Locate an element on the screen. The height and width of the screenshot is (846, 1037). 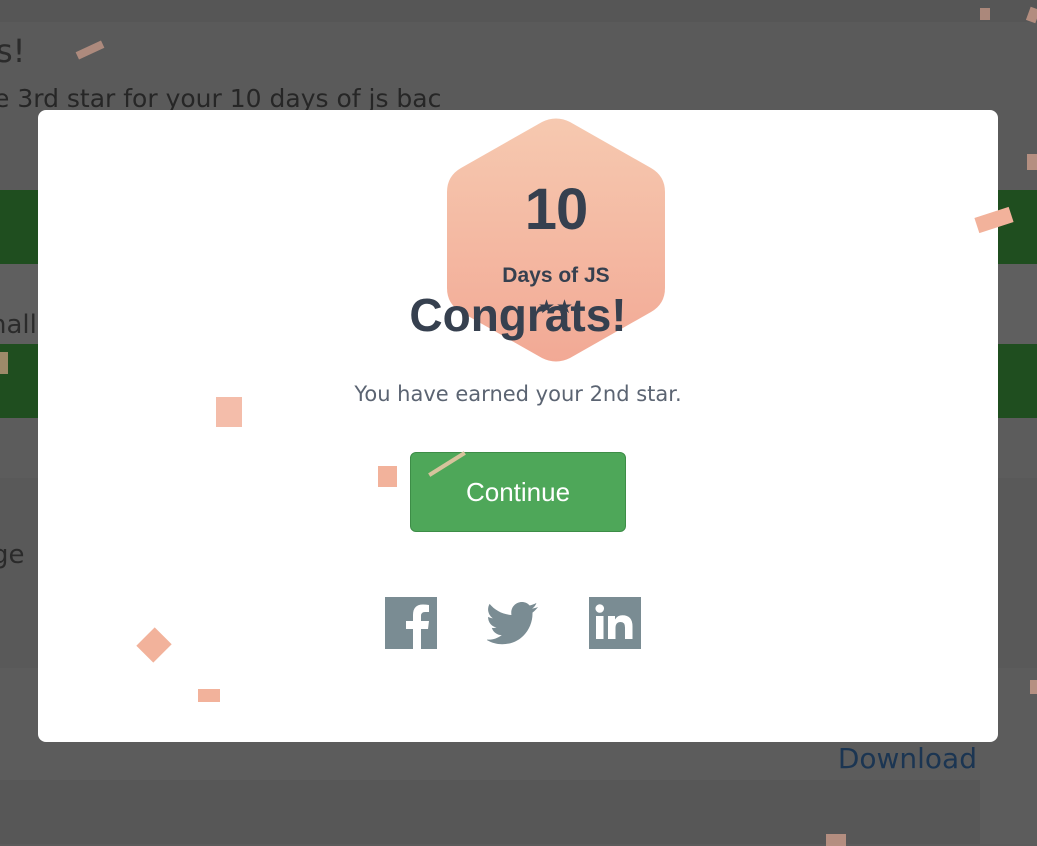
twitter-share-button is located at coordinates (512, 623).